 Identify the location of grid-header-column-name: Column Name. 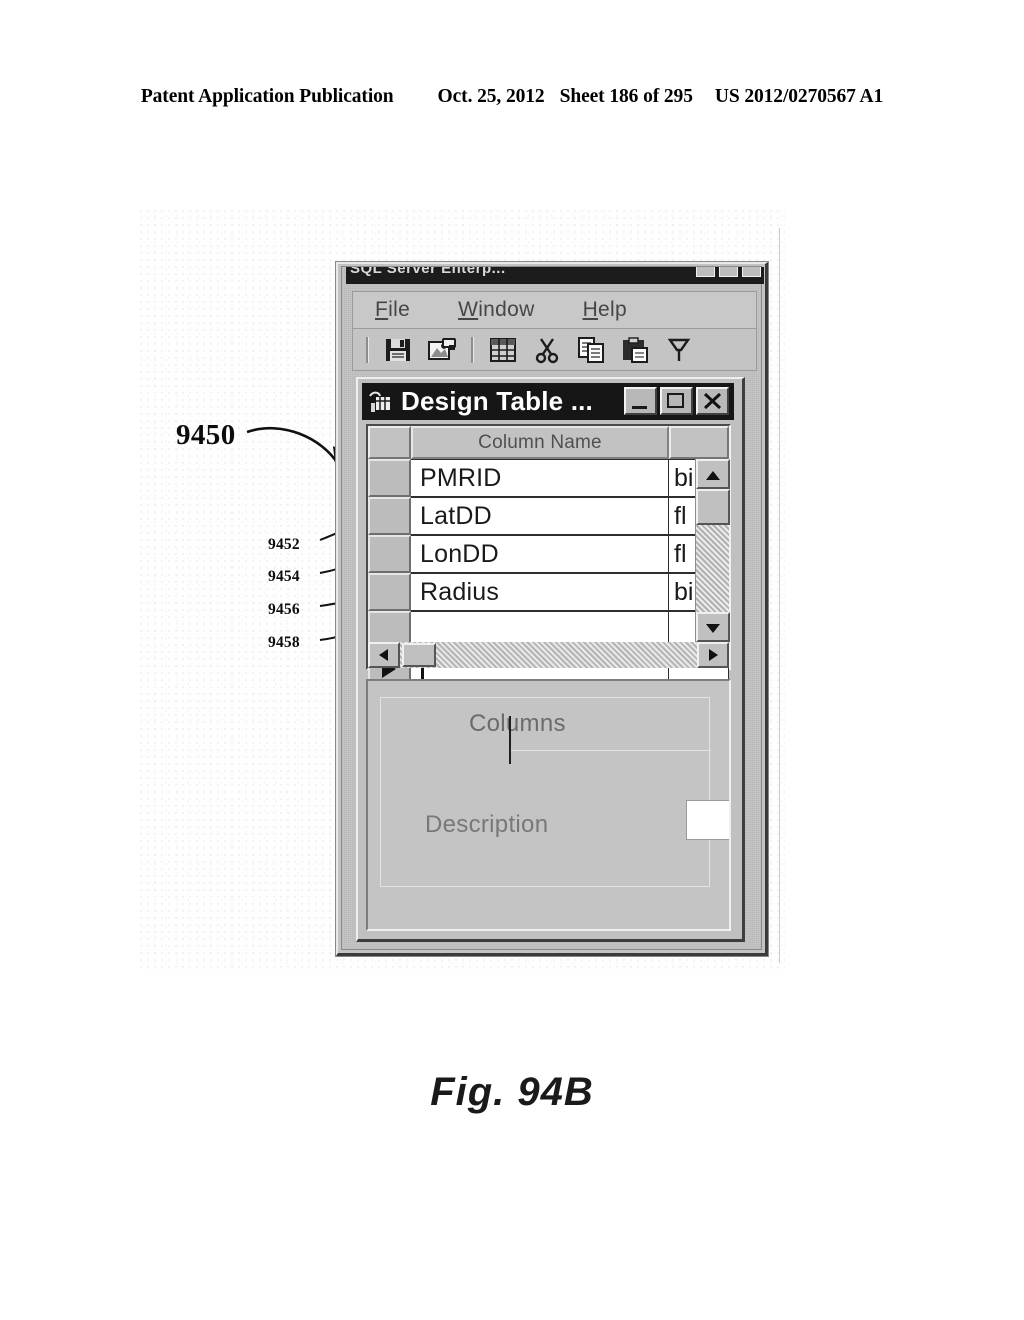
(540, 442).